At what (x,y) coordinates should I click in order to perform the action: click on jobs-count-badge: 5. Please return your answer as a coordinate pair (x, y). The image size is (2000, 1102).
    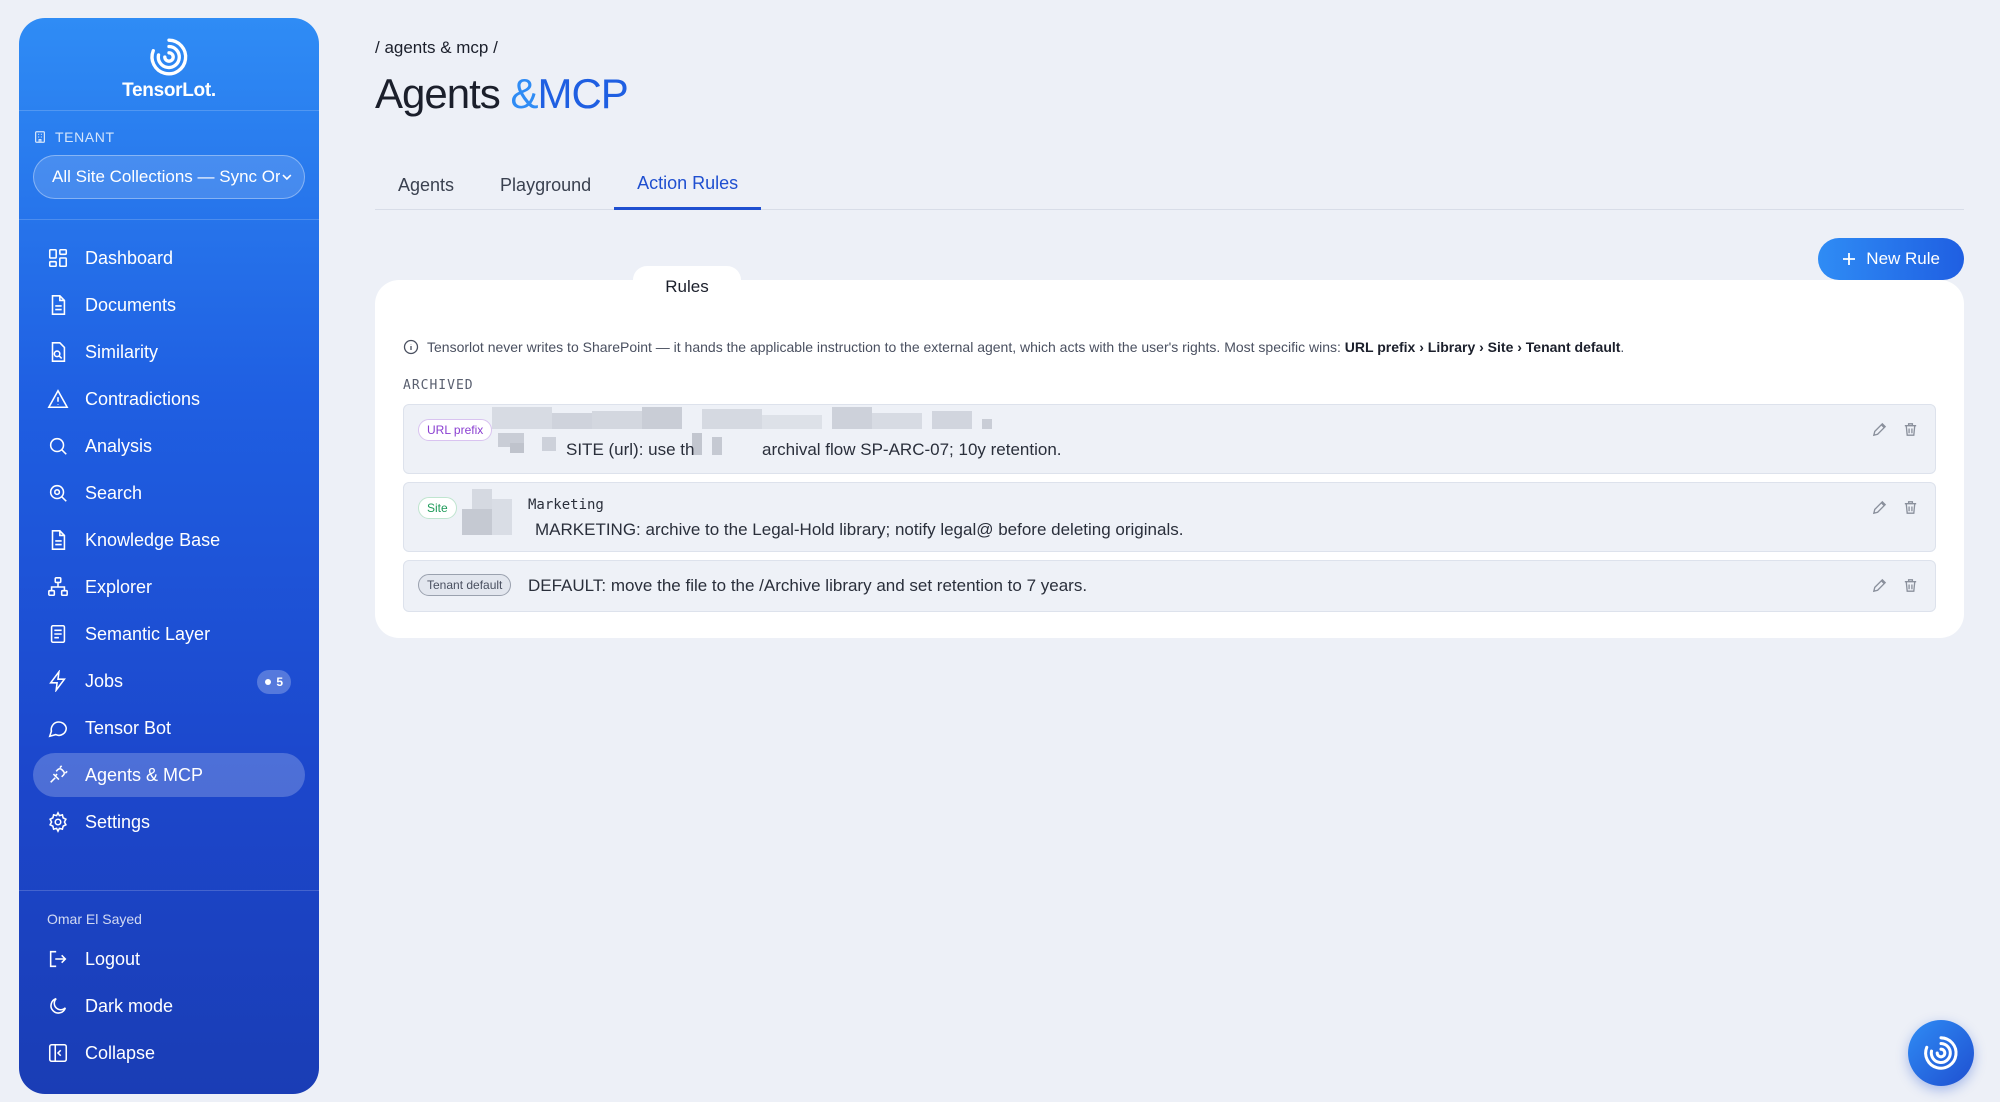
    Looking at the image, I should click on (274, 682).